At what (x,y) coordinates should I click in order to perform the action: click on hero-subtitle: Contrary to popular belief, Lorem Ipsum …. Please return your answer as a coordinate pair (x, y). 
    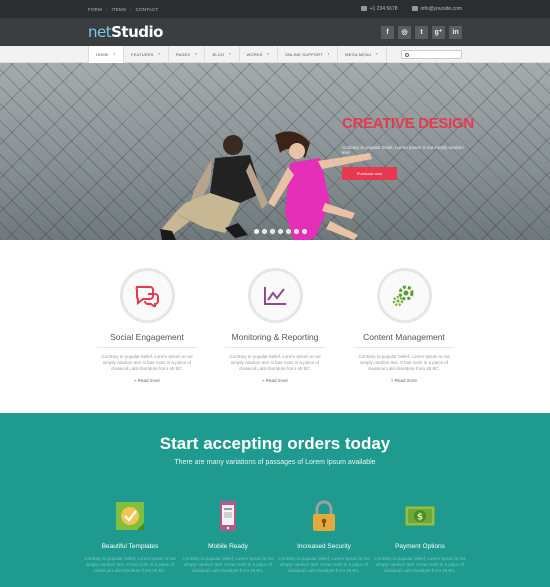
    Looking at the image, I should click on (403, 150).